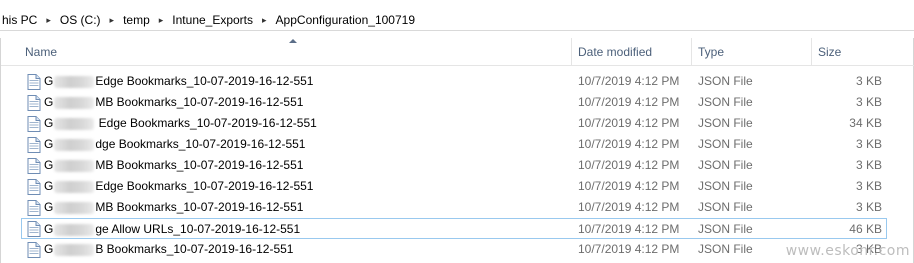 The height and width of the screenshot is (263, 914). Describe the element at coordinates (865, 229) in the screenshot. I see `file-size: 46 KB` at that location.